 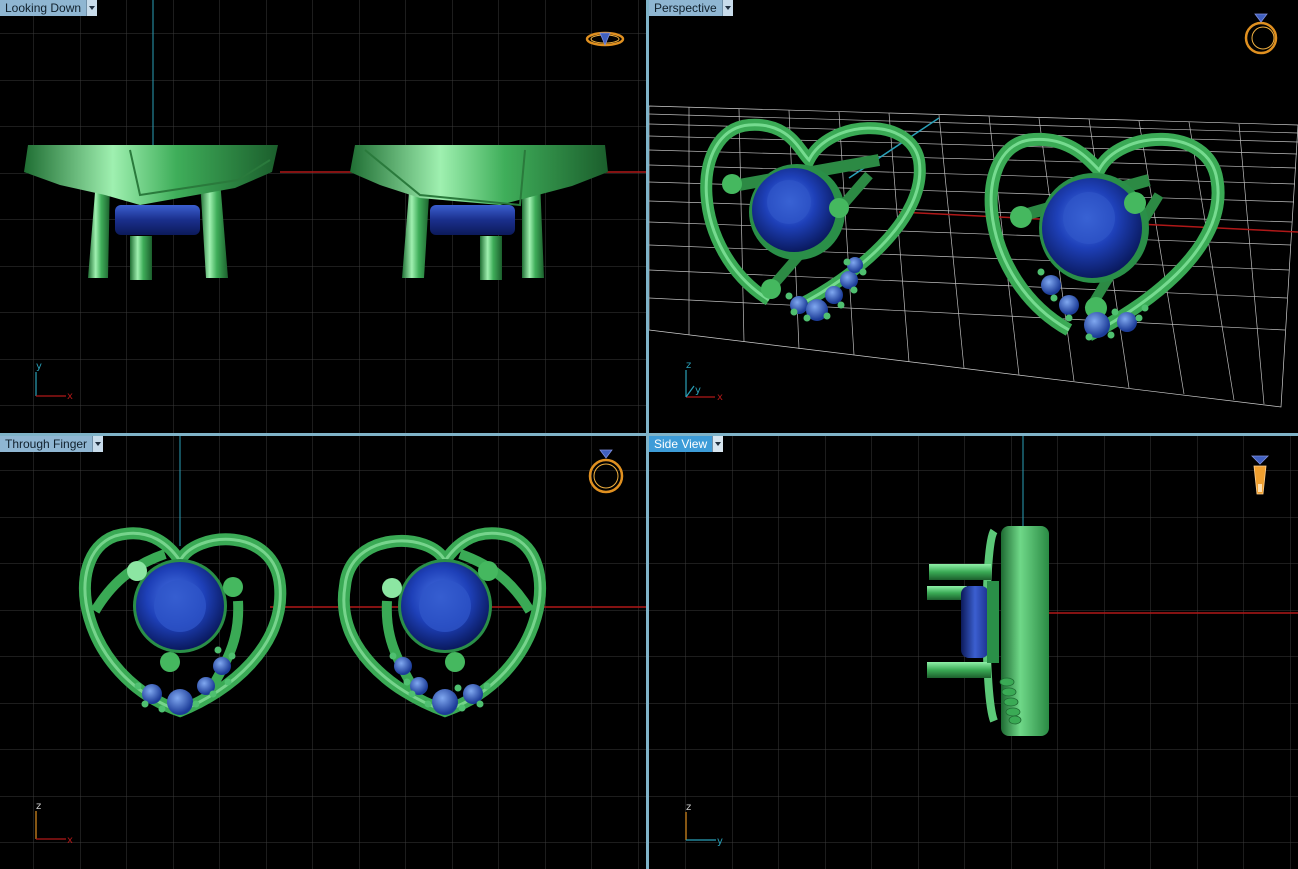 I want to click on viewport-label-through-finger: Through Finger, so click(x=52, y=444).